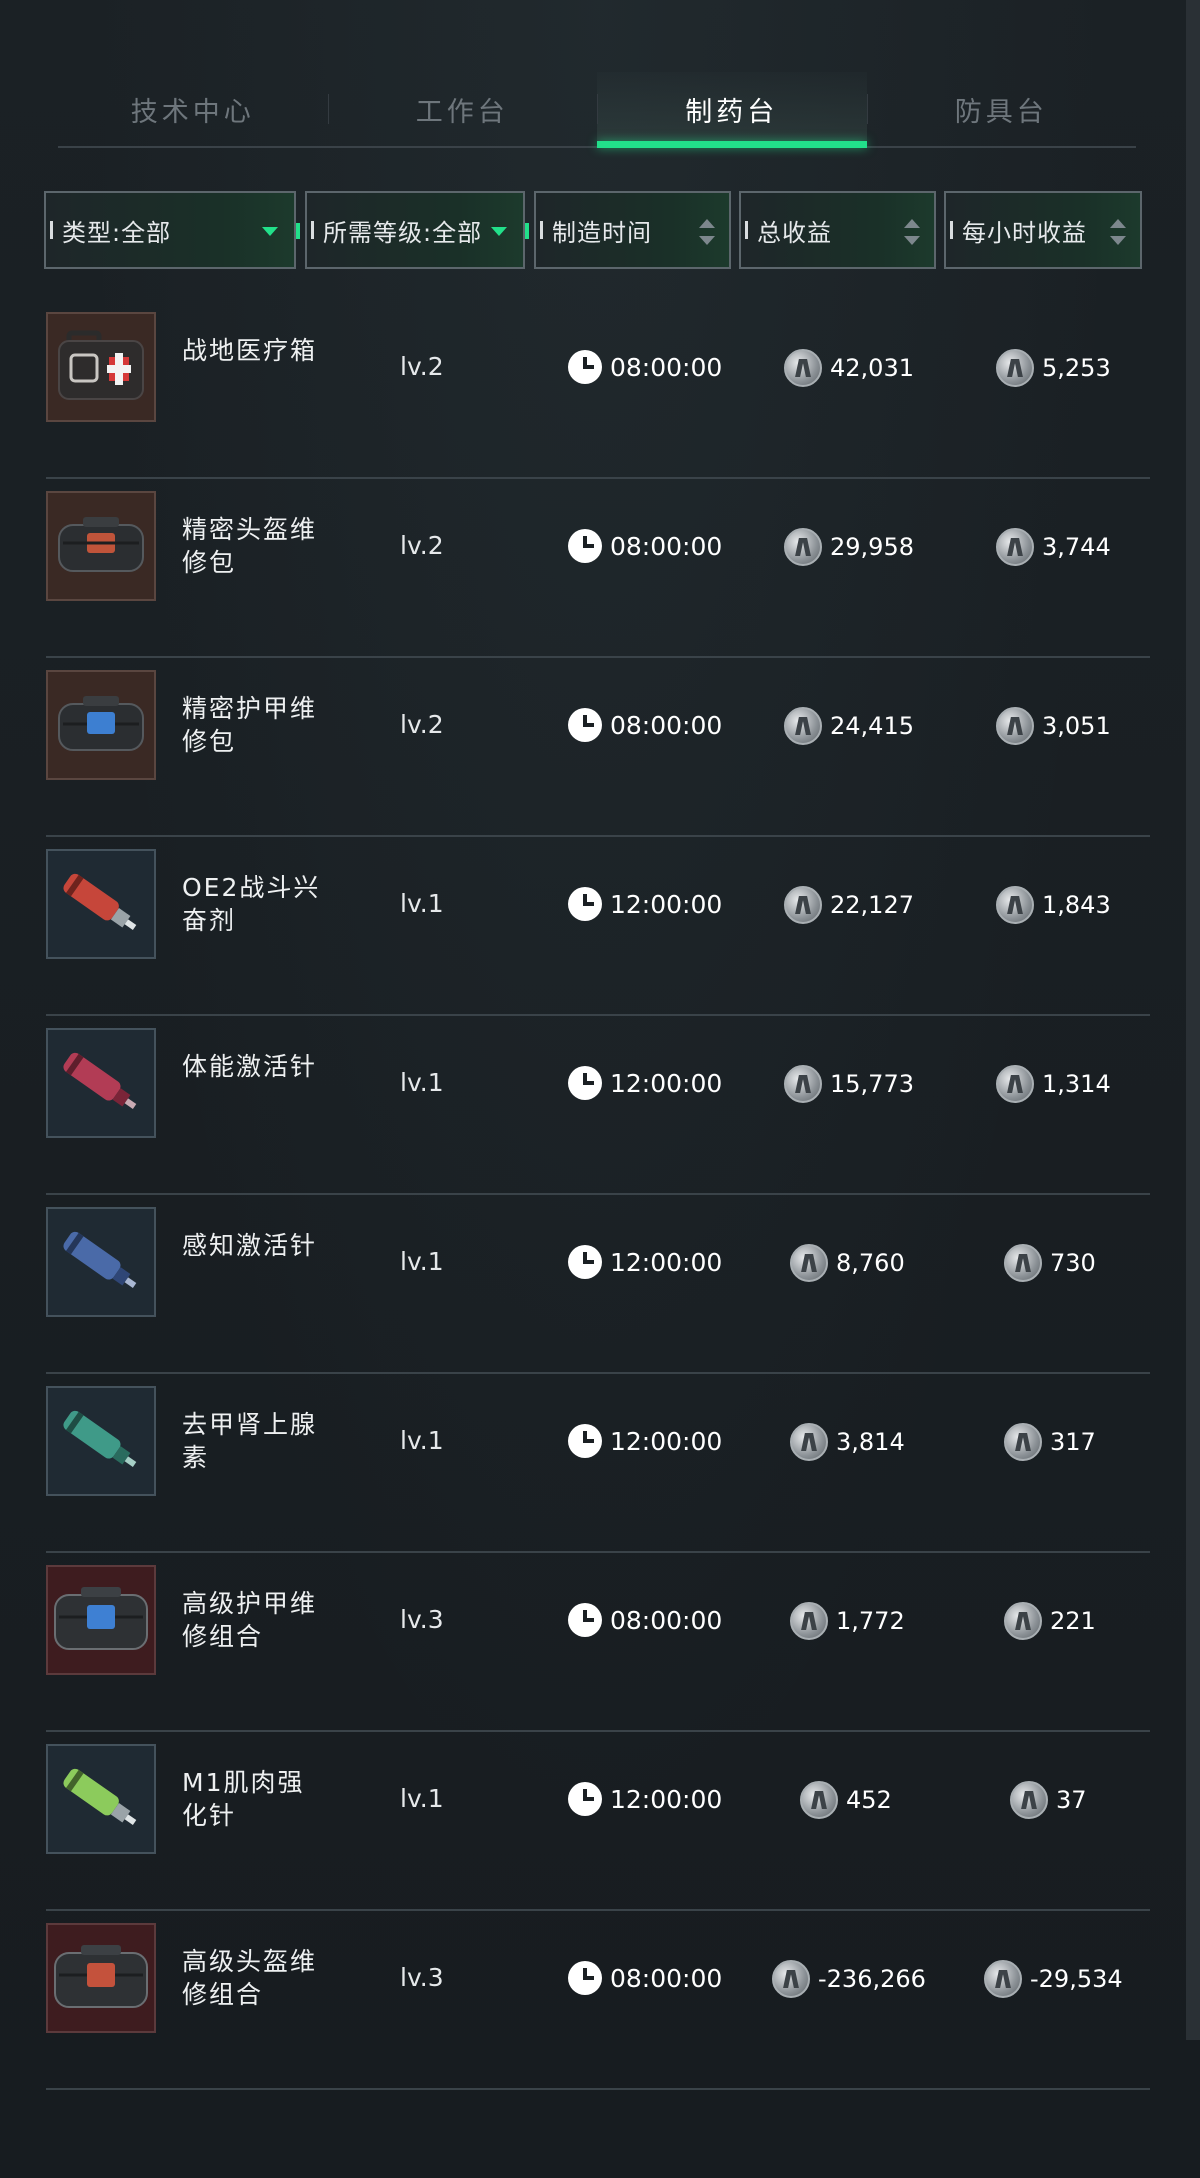  I want to click on total-profit: 24,415, so click(849, 726).